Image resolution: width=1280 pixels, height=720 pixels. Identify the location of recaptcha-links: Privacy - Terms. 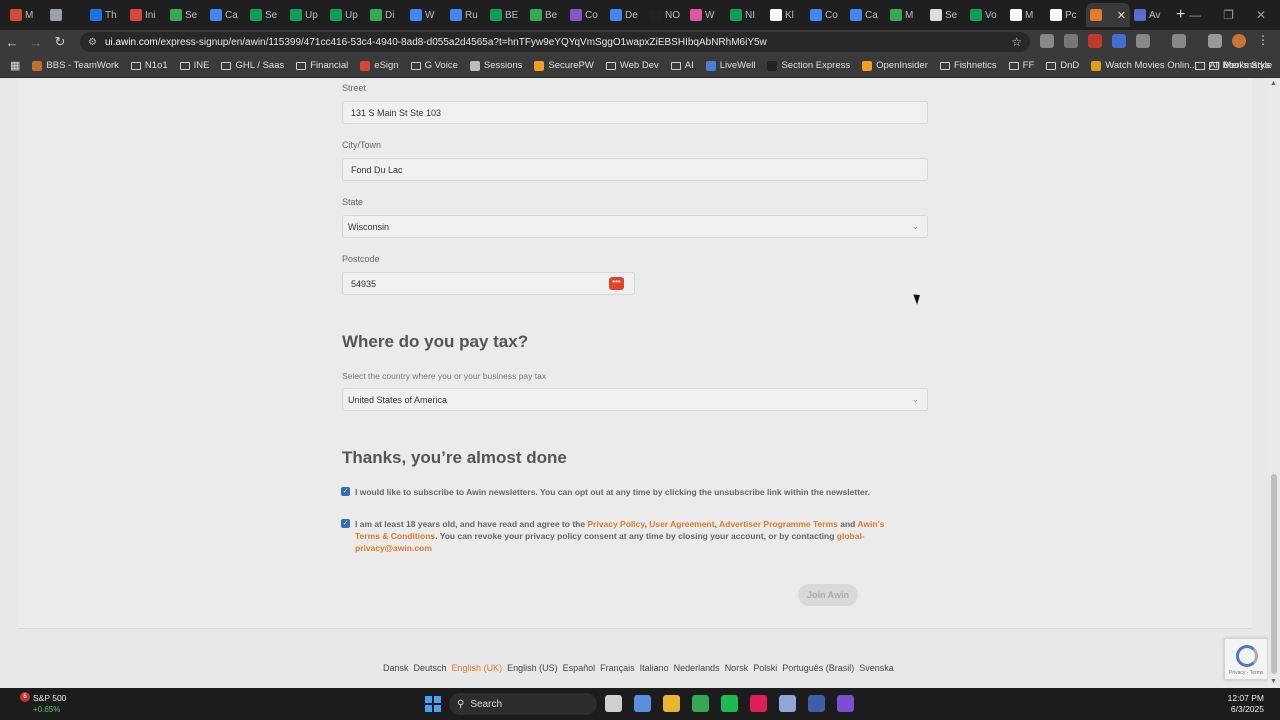
(1246, 673).